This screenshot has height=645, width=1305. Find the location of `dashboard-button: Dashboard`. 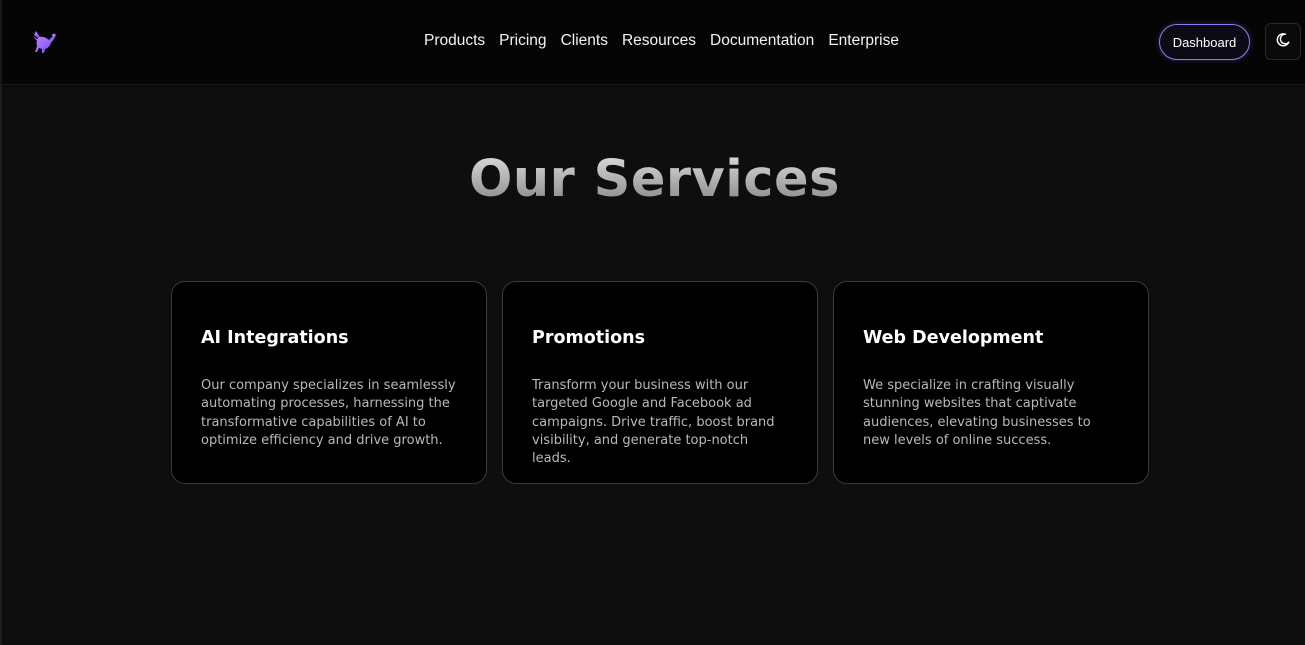

dashboard-button: Dashboard is located at coordinates (1204, 42).